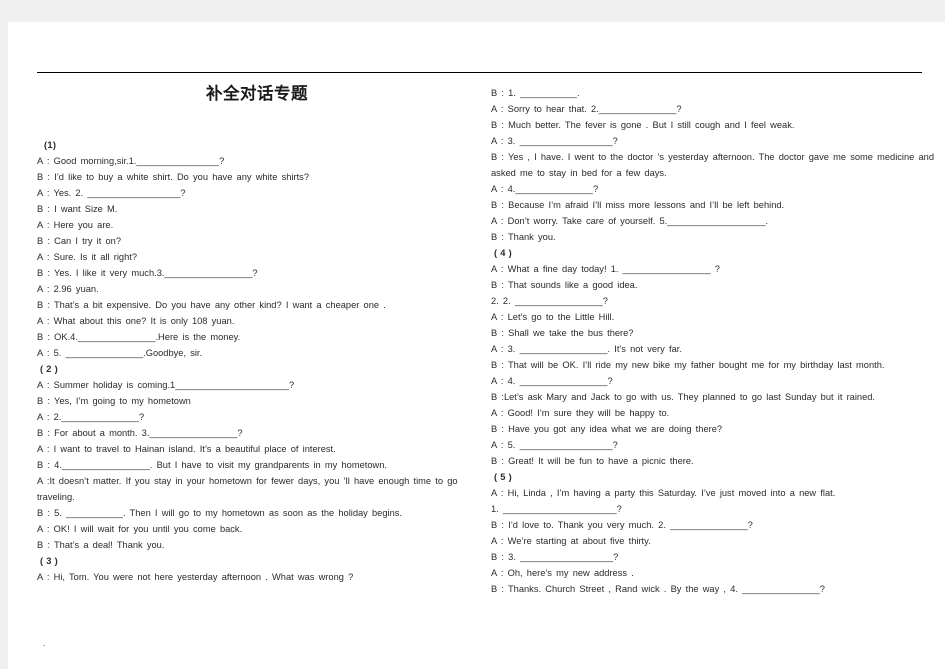 Image resolution: width=945 pixels, height=669 pixels. Describe the element at coordinates (49, 368) in the screenshot. I see `section-label-2: ( 2 )` at that location.